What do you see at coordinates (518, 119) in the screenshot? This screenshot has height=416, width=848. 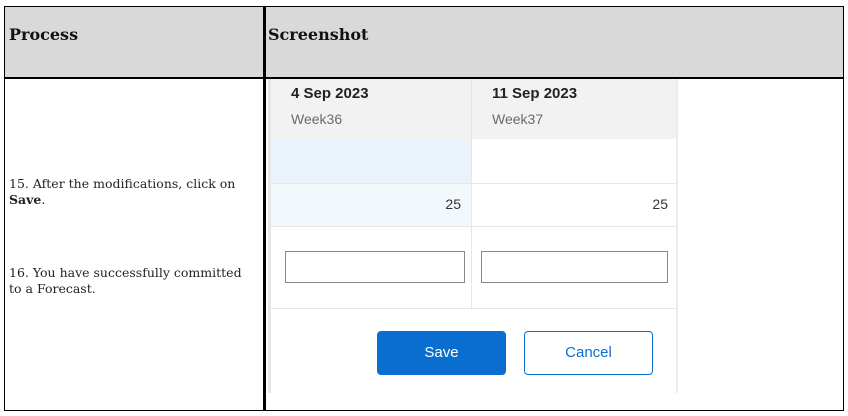 I see `column-week: Week37` at bounding box center [518, 119].